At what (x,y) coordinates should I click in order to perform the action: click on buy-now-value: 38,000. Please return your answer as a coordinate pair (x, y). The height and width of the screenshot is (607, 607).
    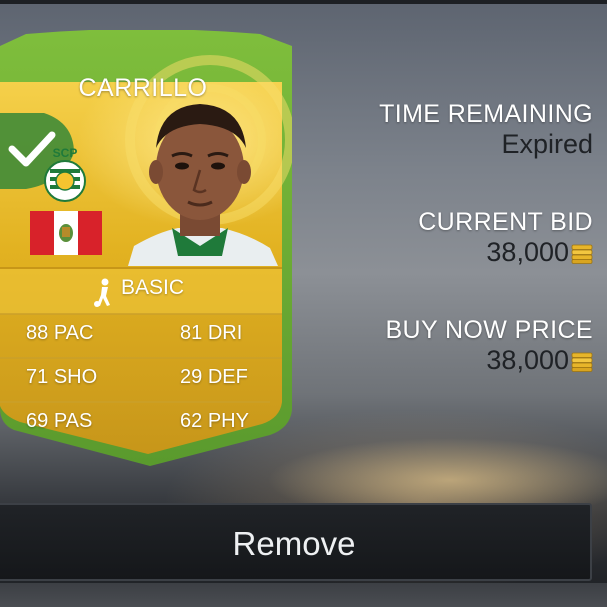
    Looking at the image, I should click on (527, 360).